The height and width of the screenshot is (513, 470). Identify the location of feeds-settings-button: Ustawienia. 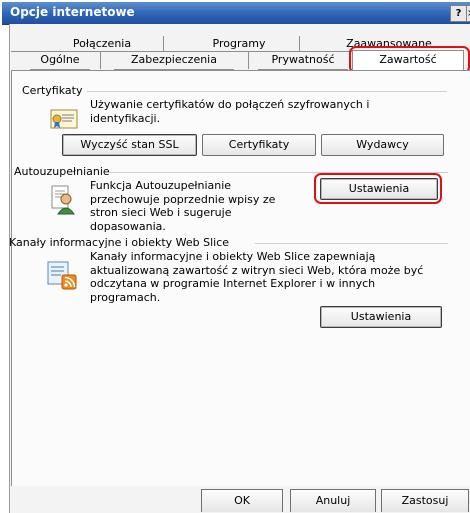
(381, 317).